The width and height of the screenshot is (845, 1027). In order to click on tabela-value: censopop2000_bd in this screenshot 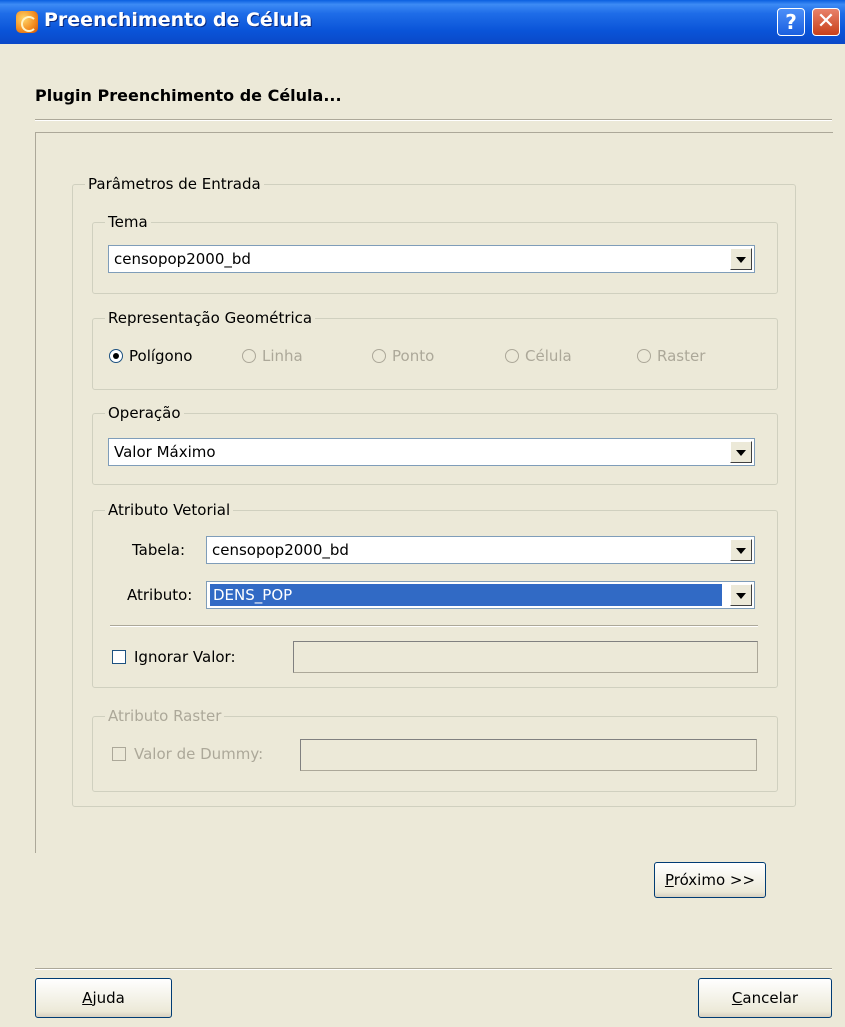, I will do `click(280, 550)`.